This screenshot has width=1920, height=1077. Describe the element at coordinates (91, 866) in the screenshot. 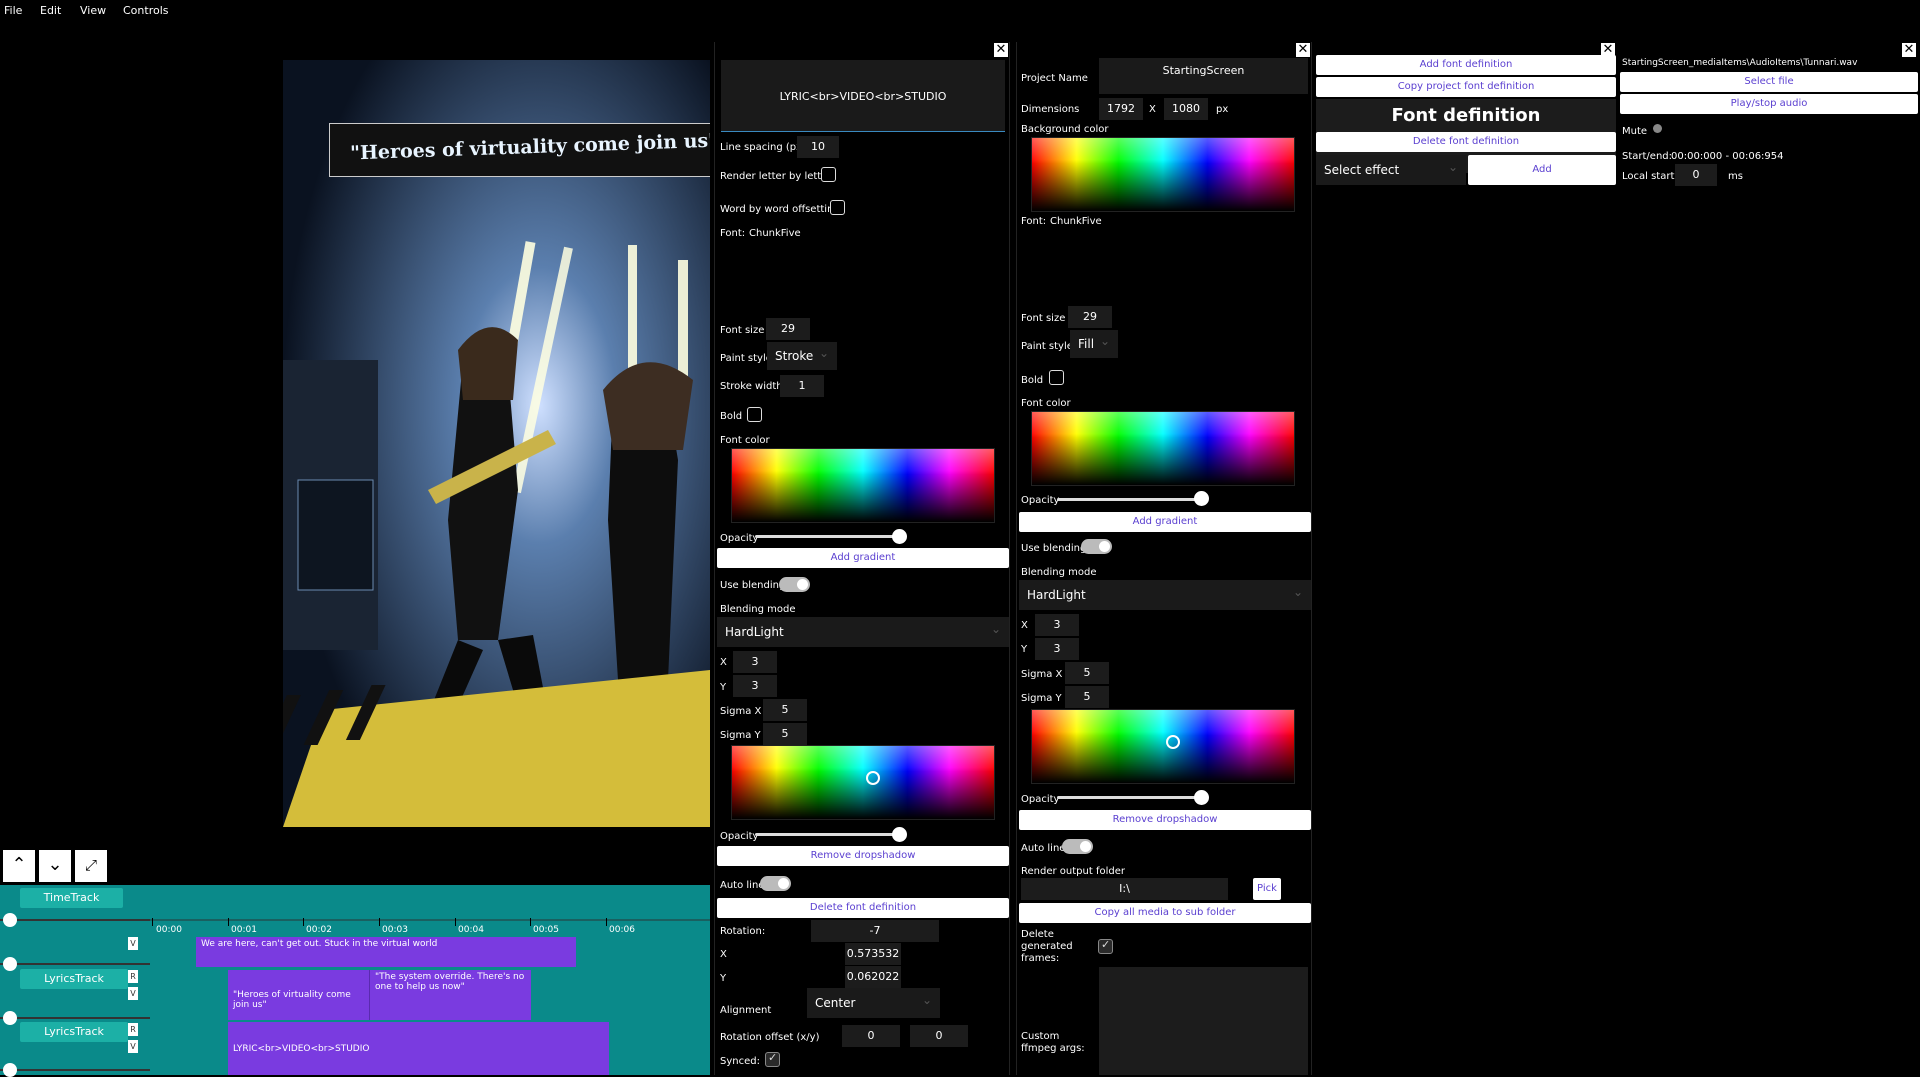

I see `expand-button: ⤢` at that location.